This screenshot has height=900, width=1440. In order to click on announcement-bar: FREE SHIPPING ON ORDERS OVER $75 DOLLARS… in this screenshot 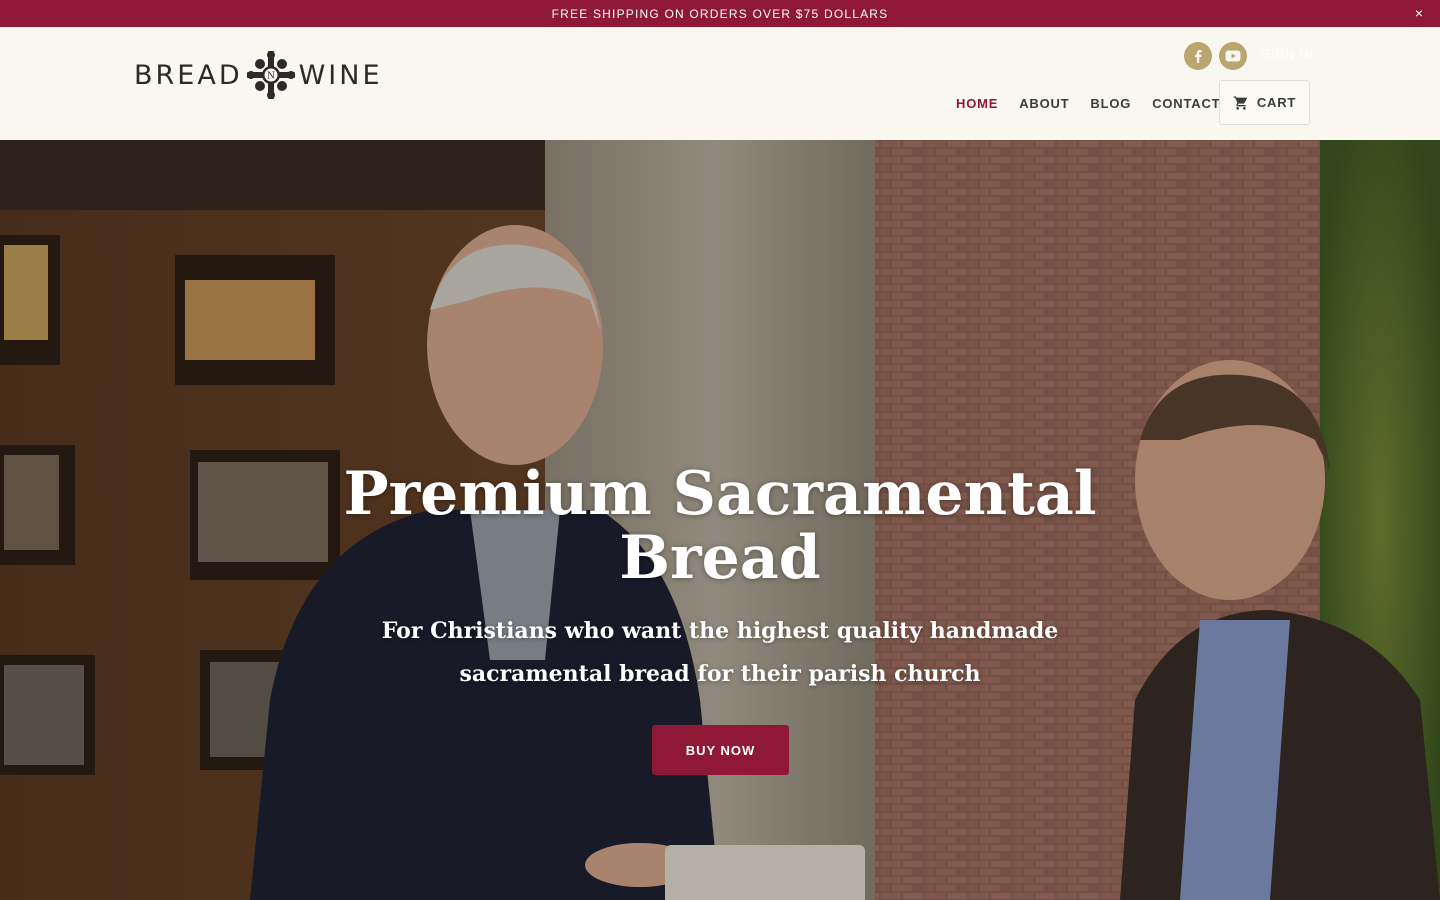, I will do `click(720, 13)`.